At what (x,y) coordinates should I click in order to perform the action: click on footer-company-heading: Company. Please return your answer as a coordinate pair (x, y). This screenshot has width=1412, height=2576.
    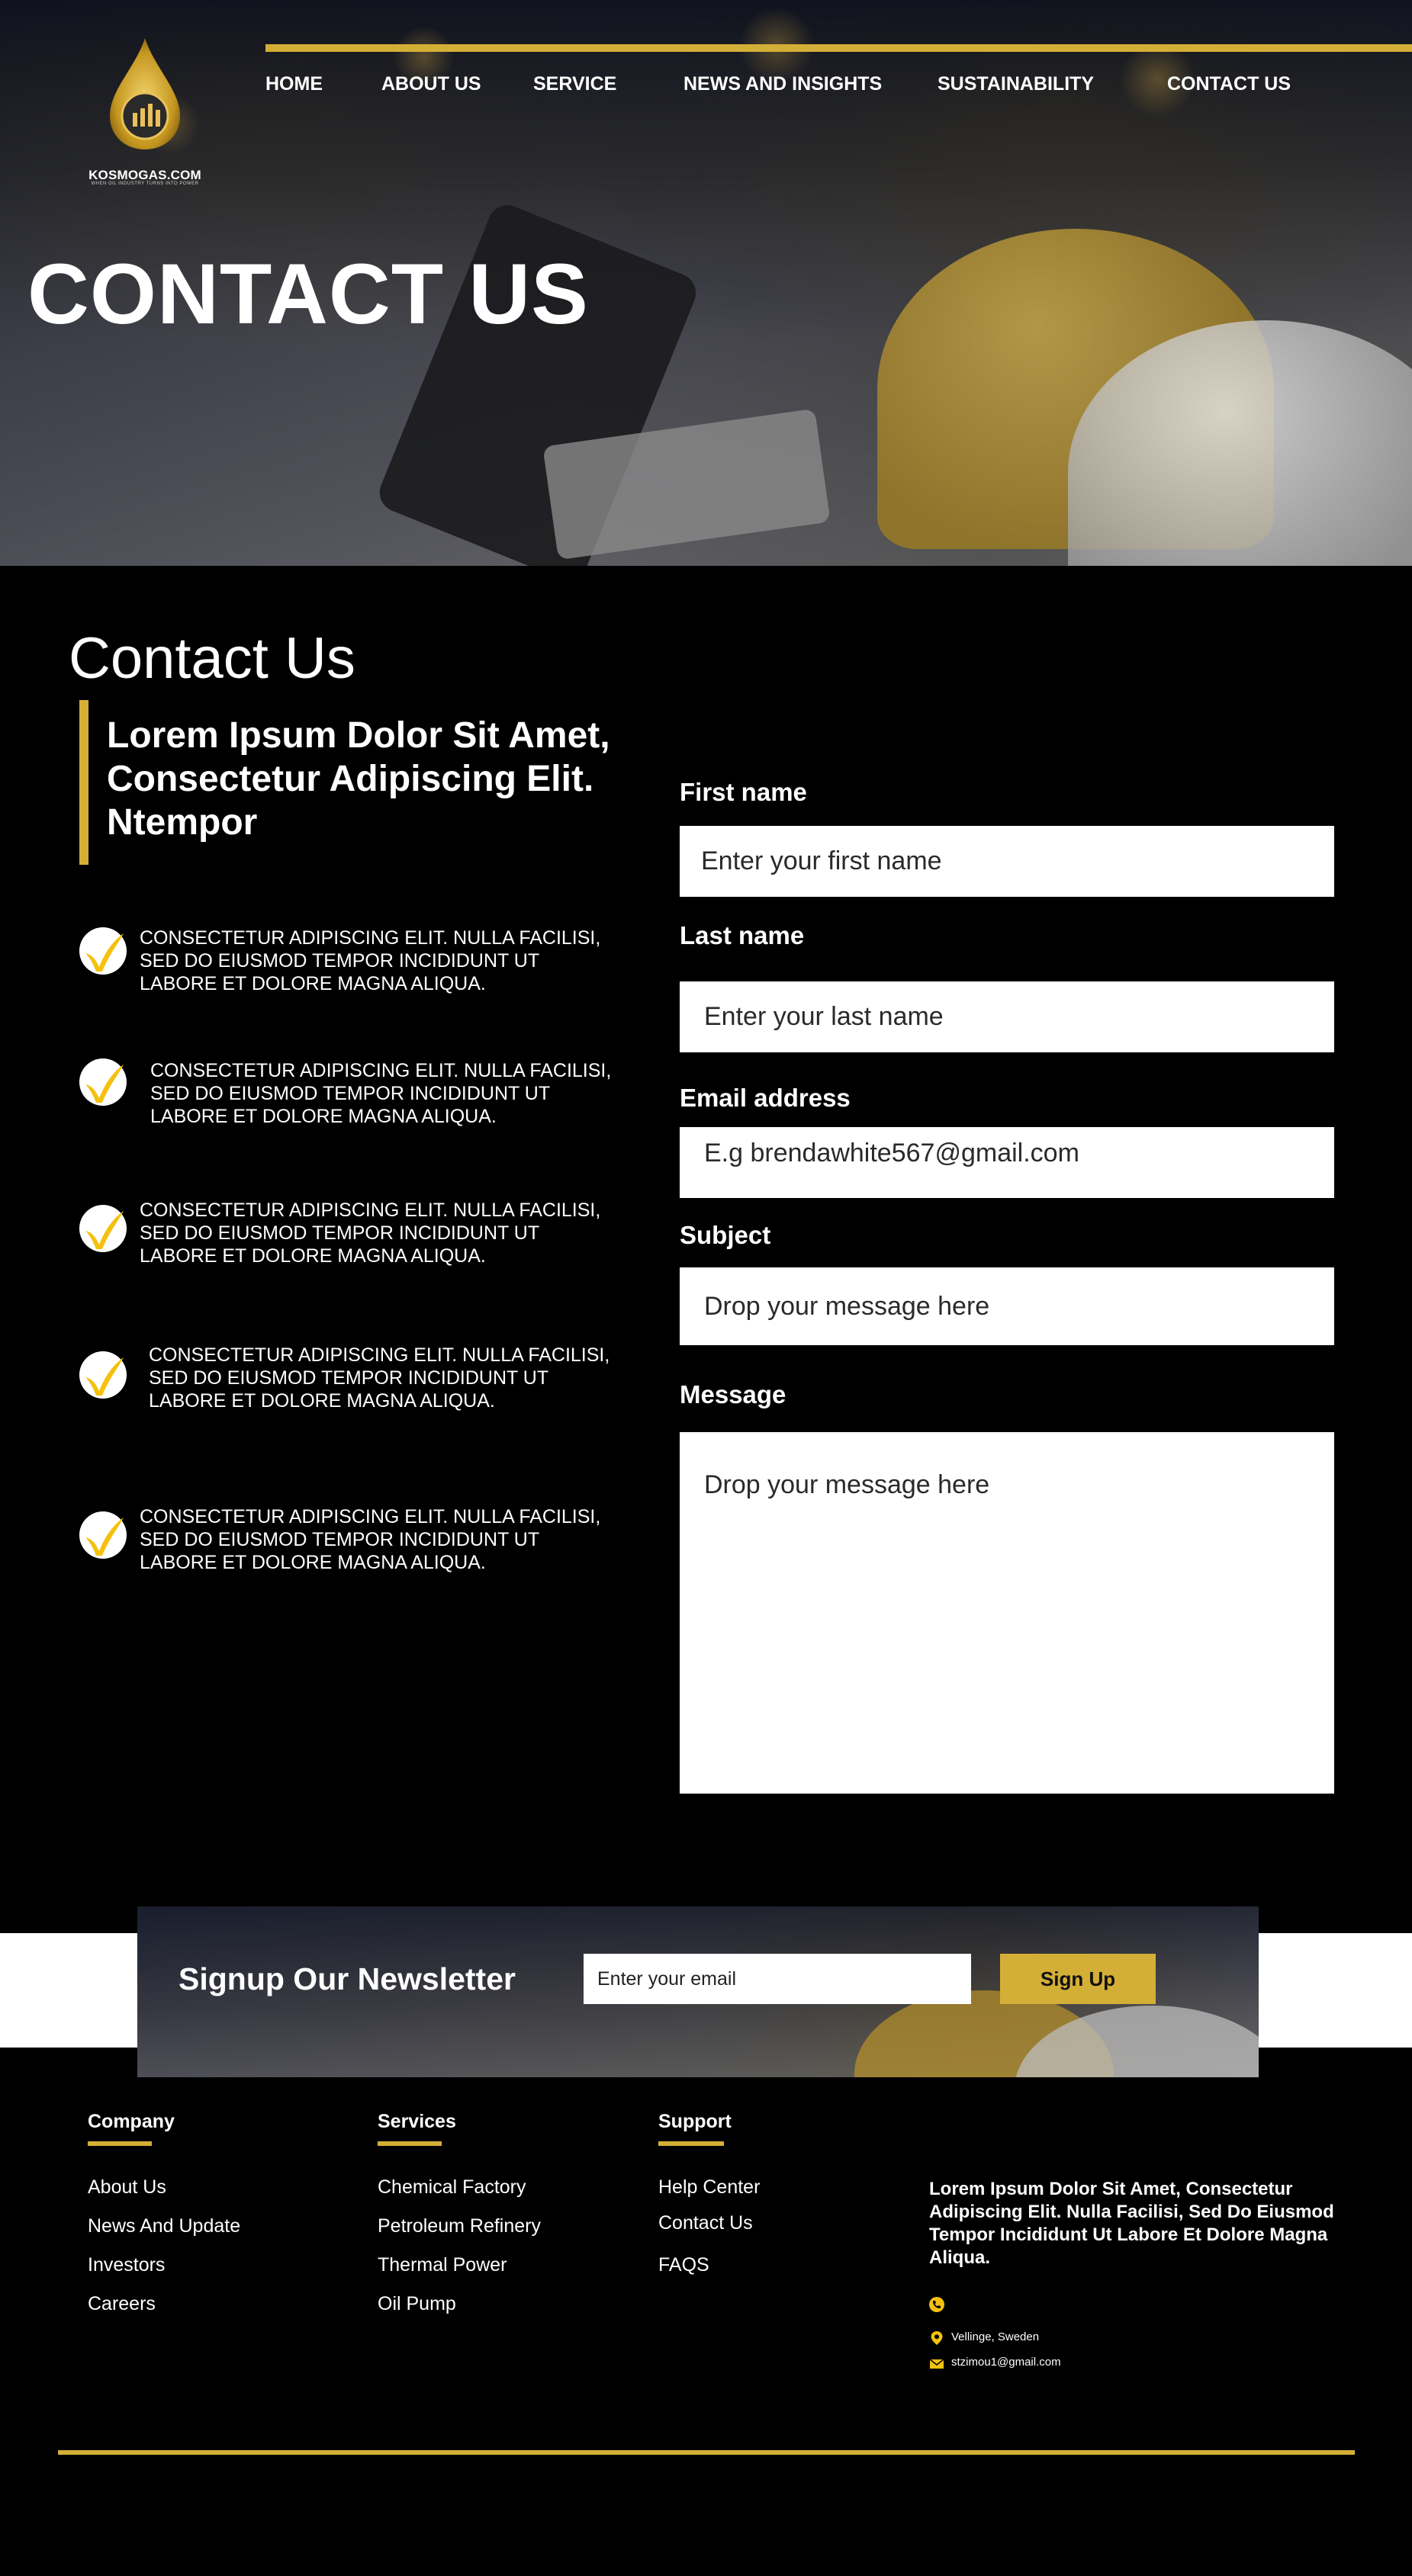
    Looking at the image, I should click on (131, 2121).